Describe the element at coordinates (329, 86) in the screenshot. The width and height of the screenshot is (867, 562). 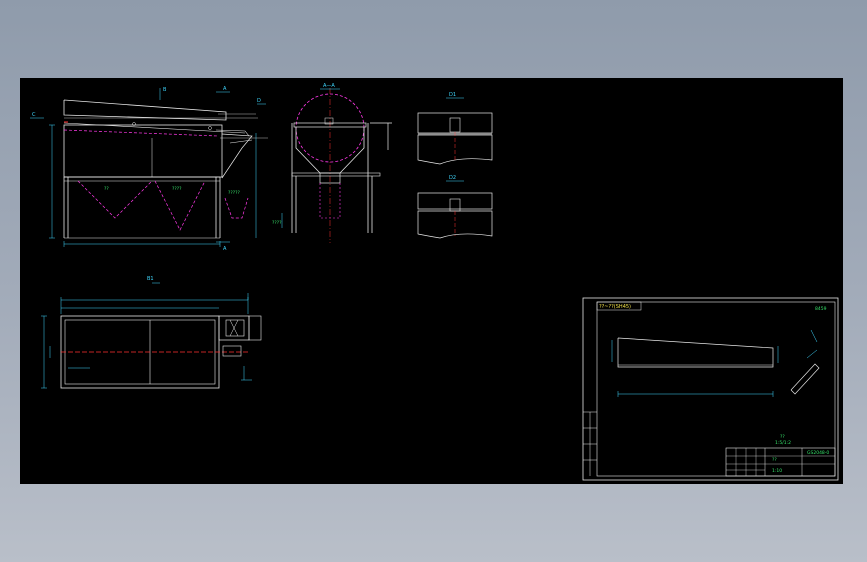
I see `section-aa-title: A—A` at that location.